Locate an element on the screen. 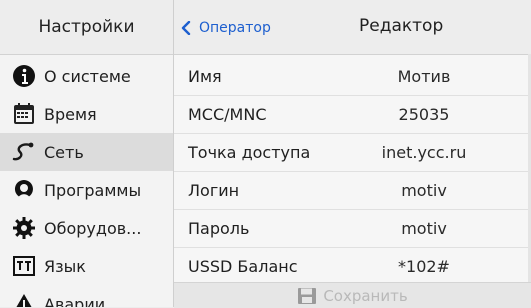 This screenshot has height=308, width=531. field-row-ussd-balance: USSD Баланс *102# is located at coordinates (352, 266).